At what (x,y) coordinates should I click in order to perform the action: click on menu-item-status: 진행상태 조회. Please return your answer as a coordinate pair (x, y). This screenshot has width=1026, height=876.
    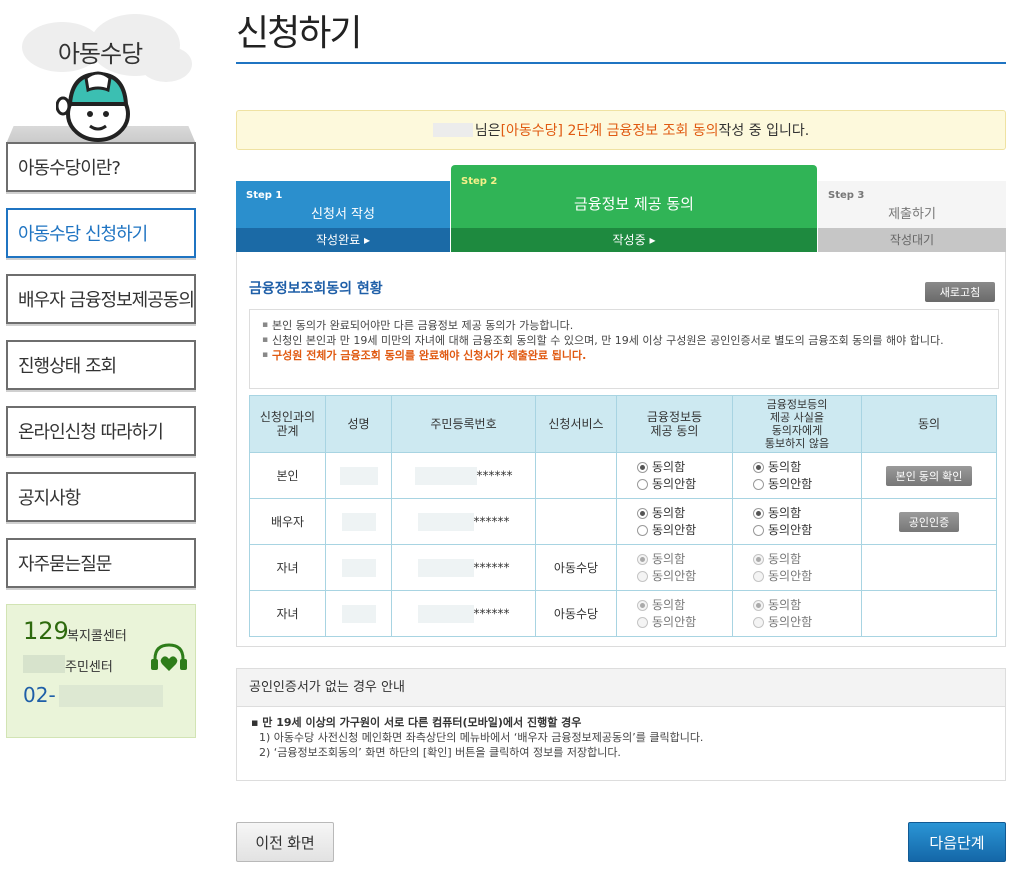
    Looking at the image, I should click on (101, 365).